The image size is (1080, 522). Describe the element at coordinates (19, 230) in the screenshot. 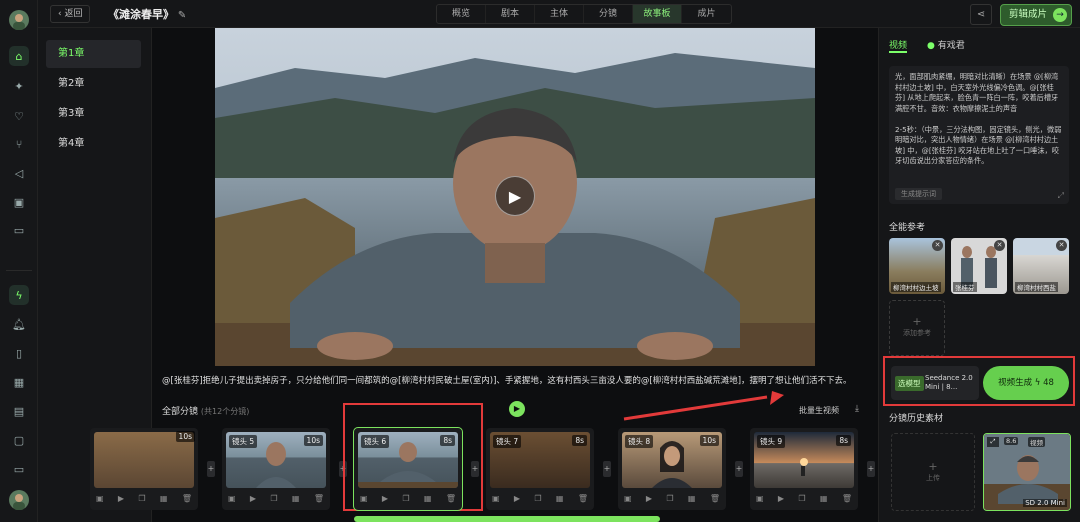

I see `wallet-icon: ▭` at that location.